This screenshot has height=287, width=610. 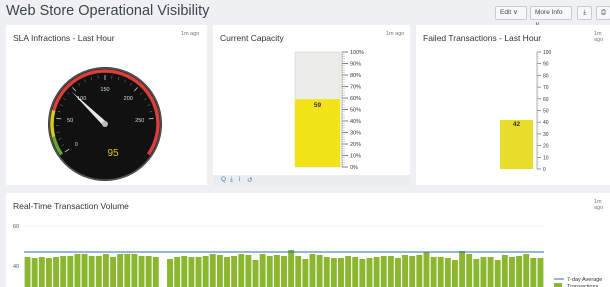 What do you see at coordinates (355, 122) in the screenshot?
I see `capacity-tick-label: 40%` at bounding box center [355, 122].